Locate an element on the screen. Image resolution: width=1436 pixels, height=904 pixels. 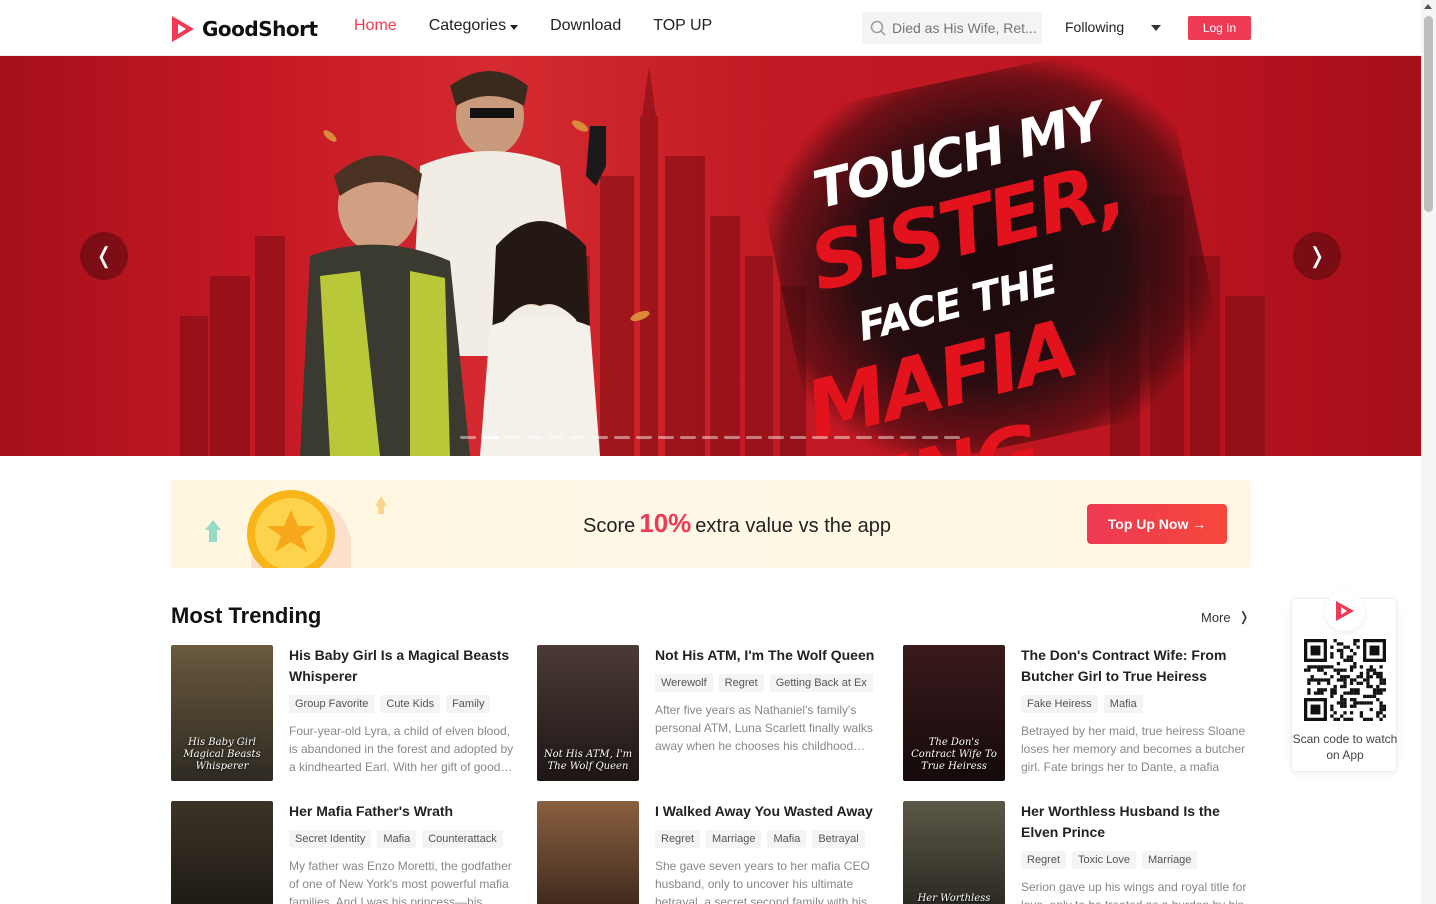
nav-download: Download is located at coordinates (585, 26).